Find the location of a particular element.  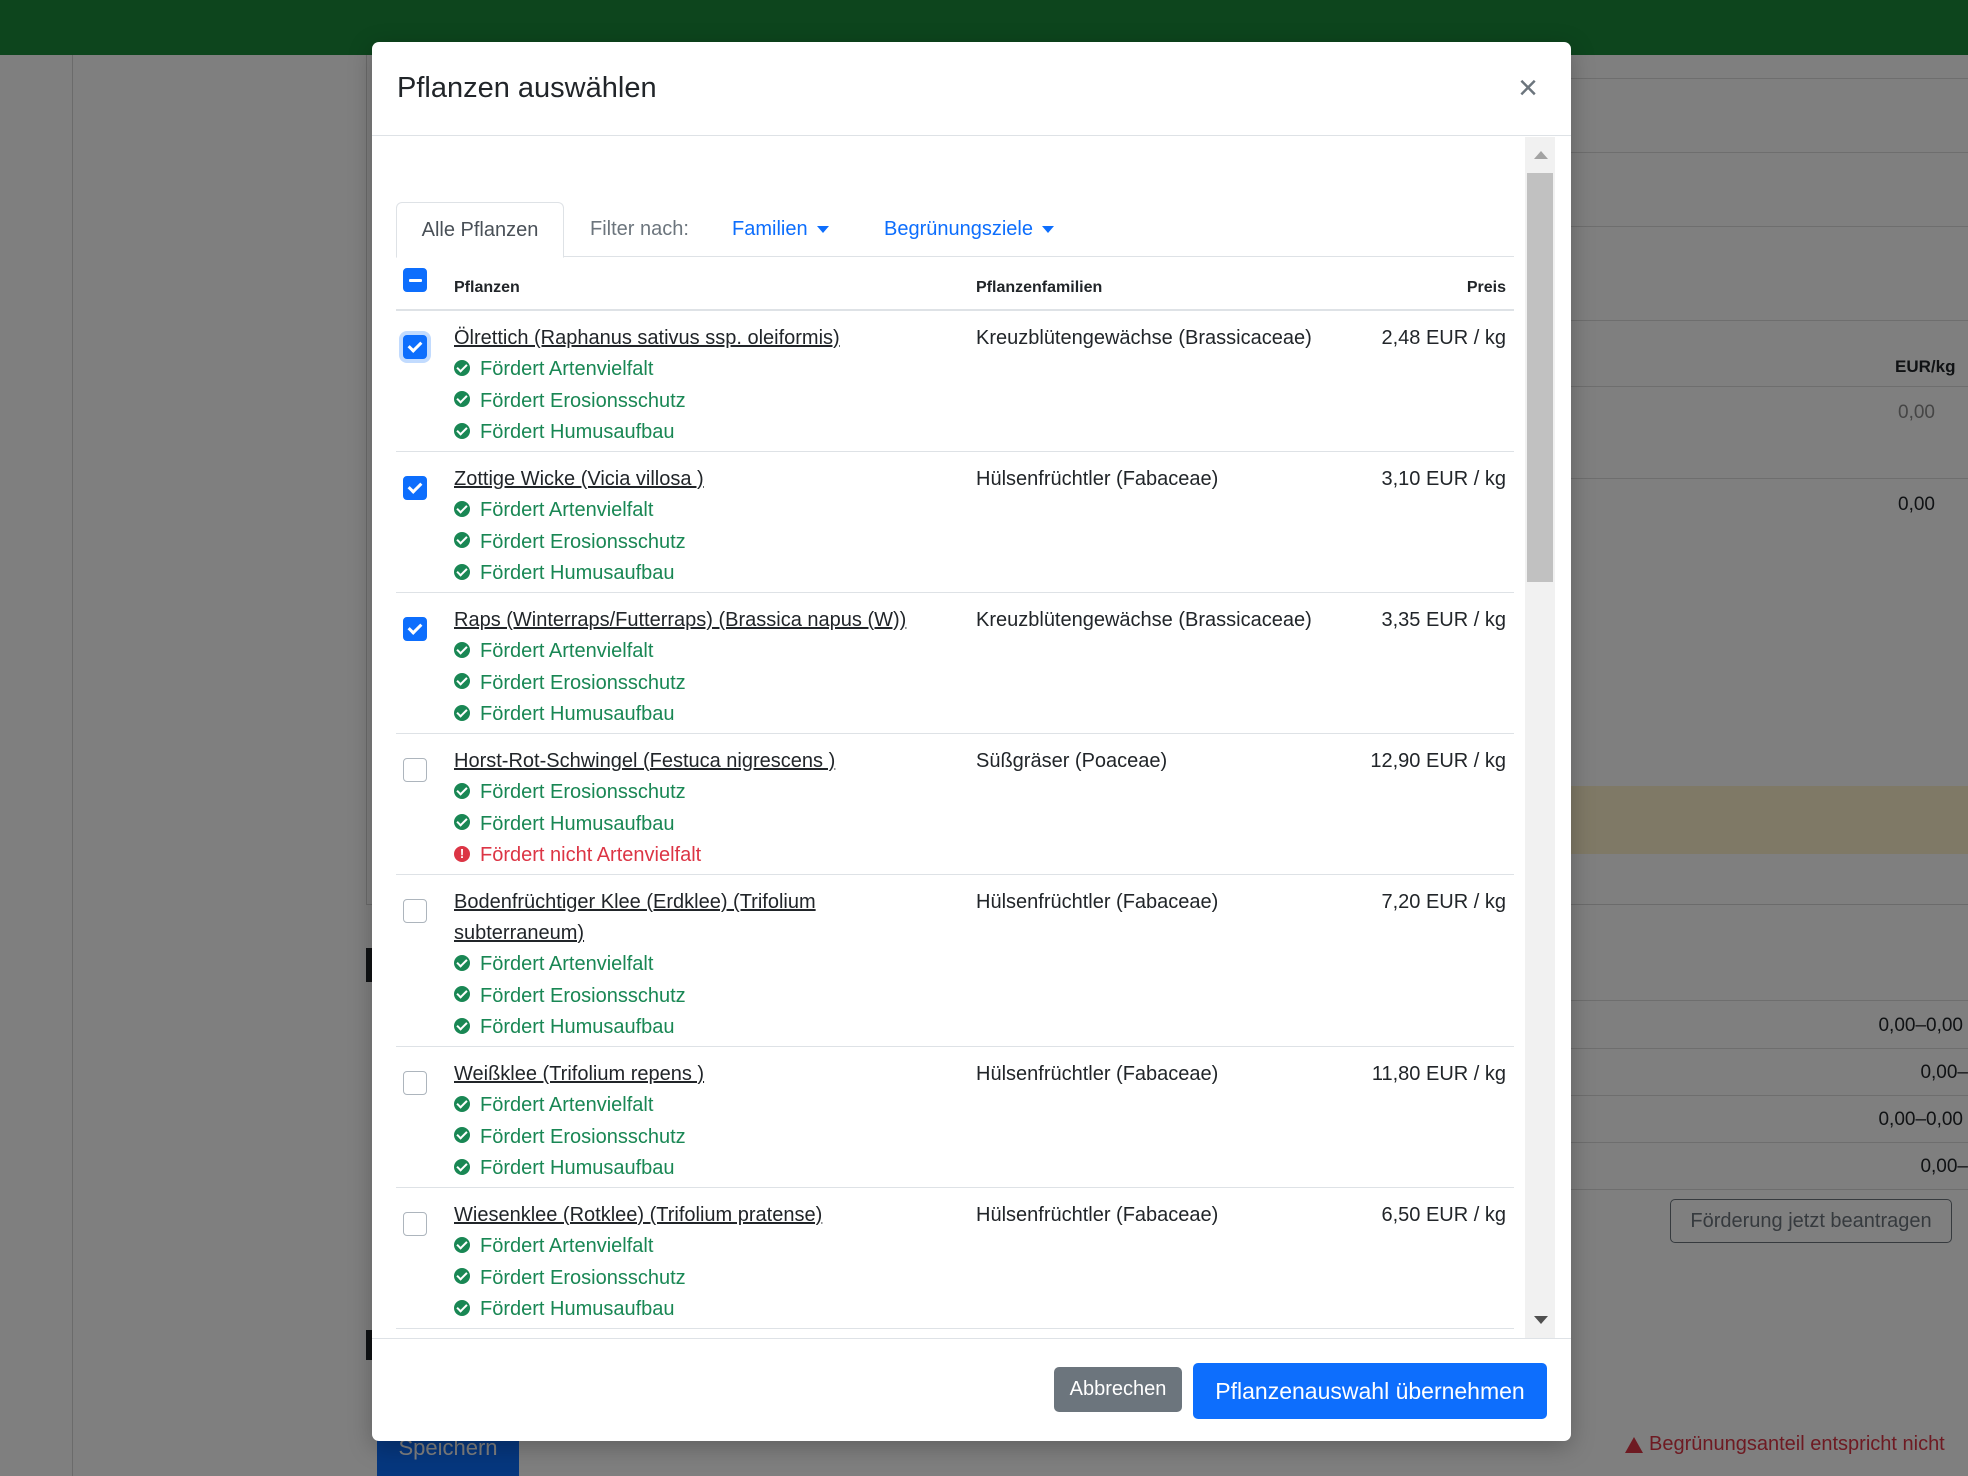

modal-header: Pflanzen auswählen × is located at coordinates (971, 89).